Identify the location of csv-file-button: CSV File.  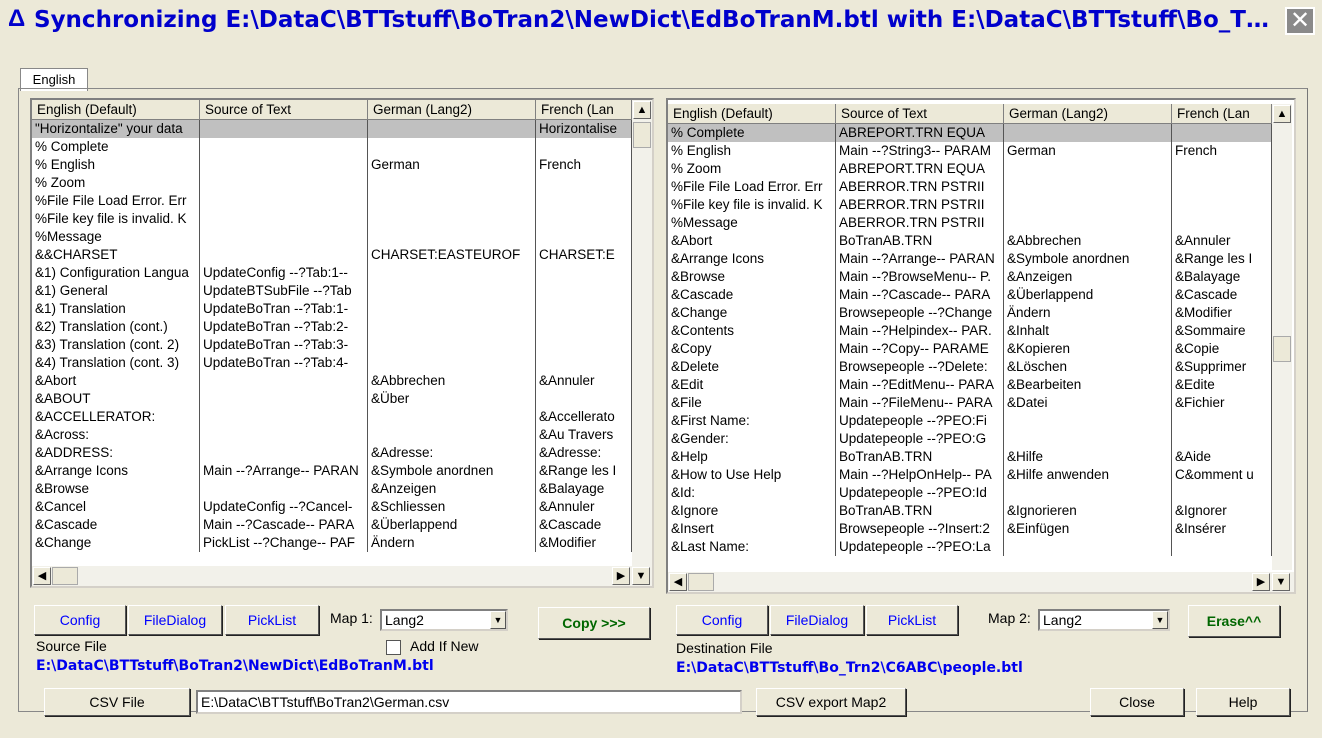
(117, 702).